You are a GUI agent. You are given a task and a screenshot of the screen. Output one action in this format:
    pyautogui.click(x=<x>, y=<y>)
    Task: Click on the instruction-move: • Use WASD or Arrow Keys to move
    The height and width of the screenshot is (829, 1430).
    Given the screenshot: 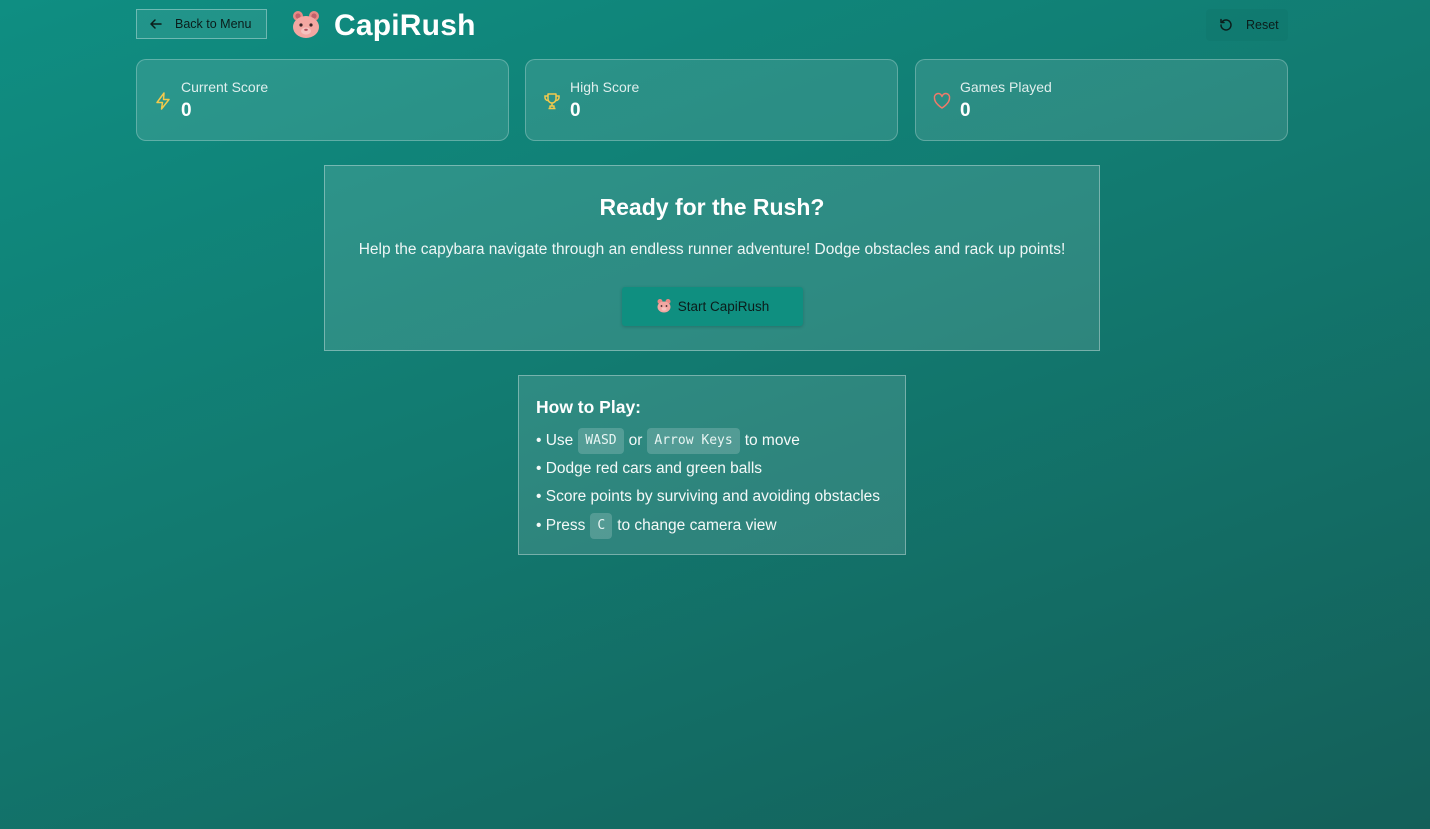 What is the action you would take?
    pyautogui.click(x=668, y=441)
    